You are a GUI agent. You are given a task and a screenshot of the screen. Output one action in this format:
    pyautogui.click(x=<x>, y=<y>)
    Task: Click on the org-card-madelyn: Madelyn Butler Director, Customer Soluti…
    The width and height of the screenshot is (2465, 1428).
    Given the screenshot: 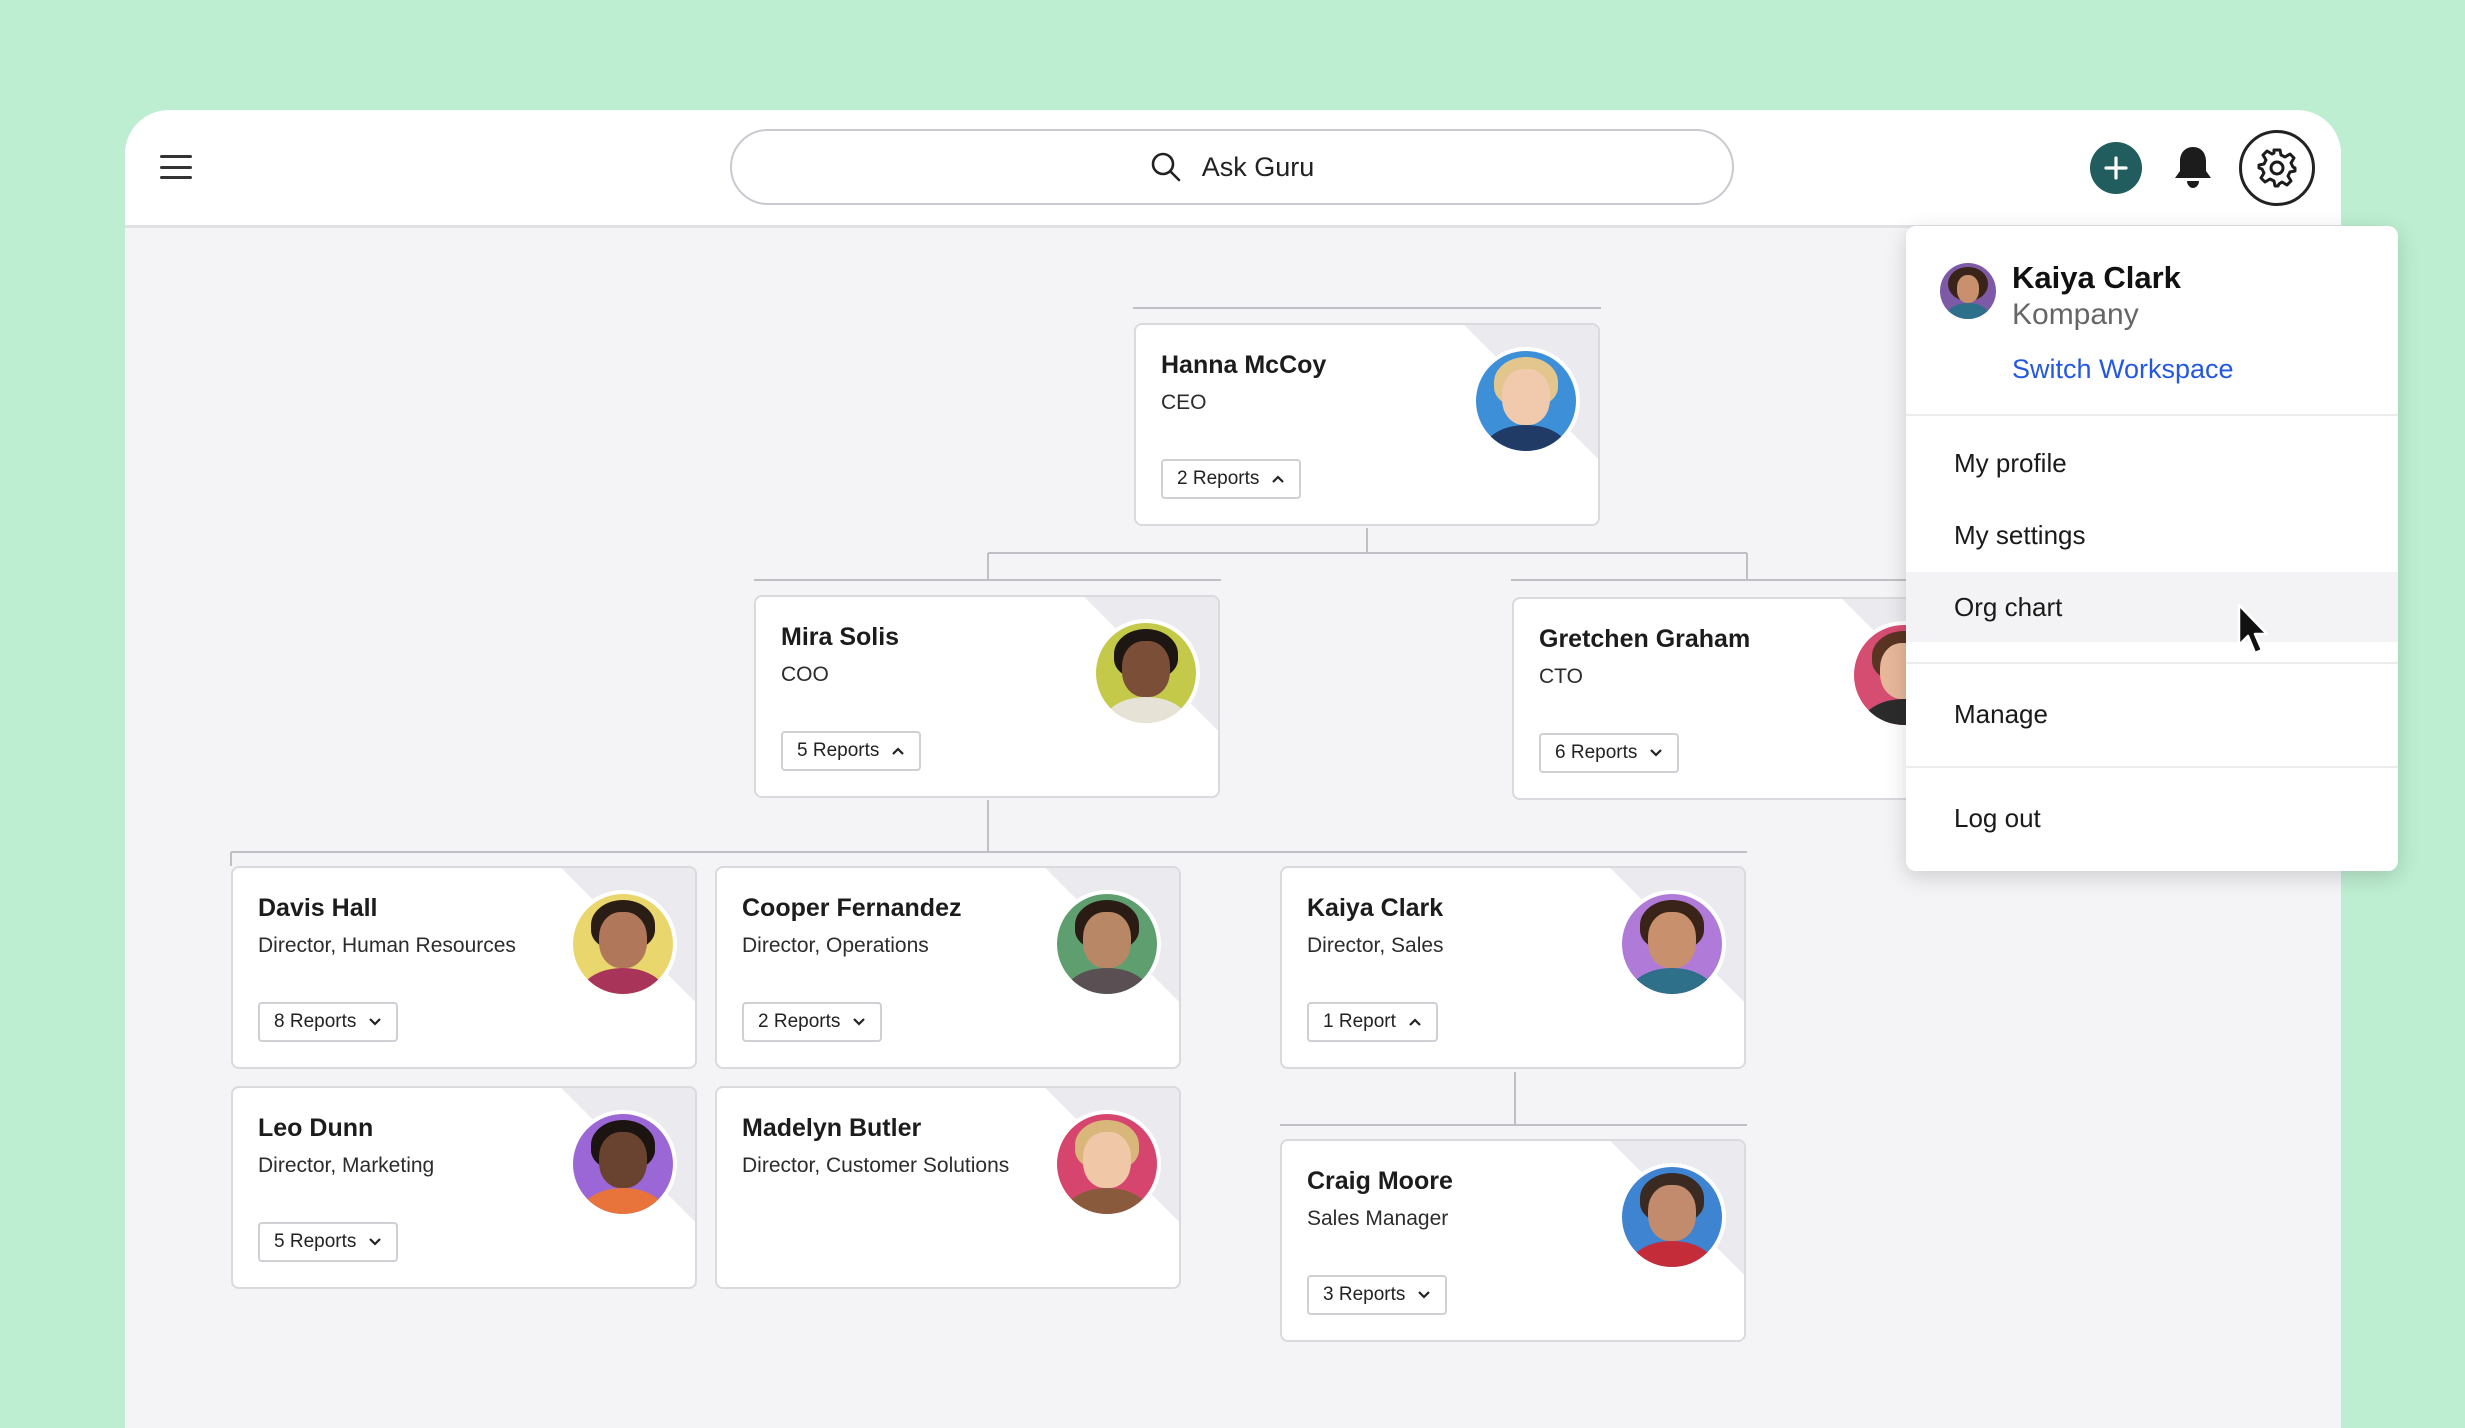 What is the action you would take?
    pyautogui.click(x=948, y=1187)
    